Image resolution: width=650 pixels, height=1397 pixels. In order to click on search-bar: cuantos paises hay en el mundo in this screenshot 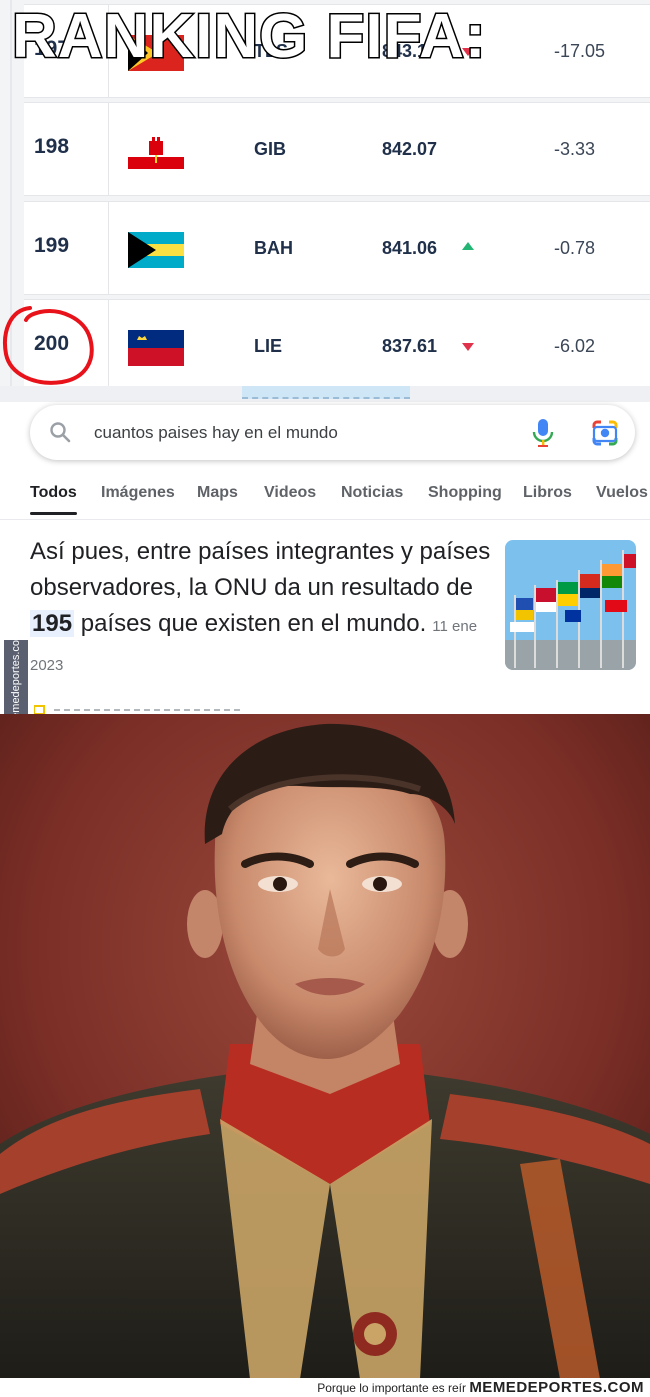, I will do `click(332, 432)`.